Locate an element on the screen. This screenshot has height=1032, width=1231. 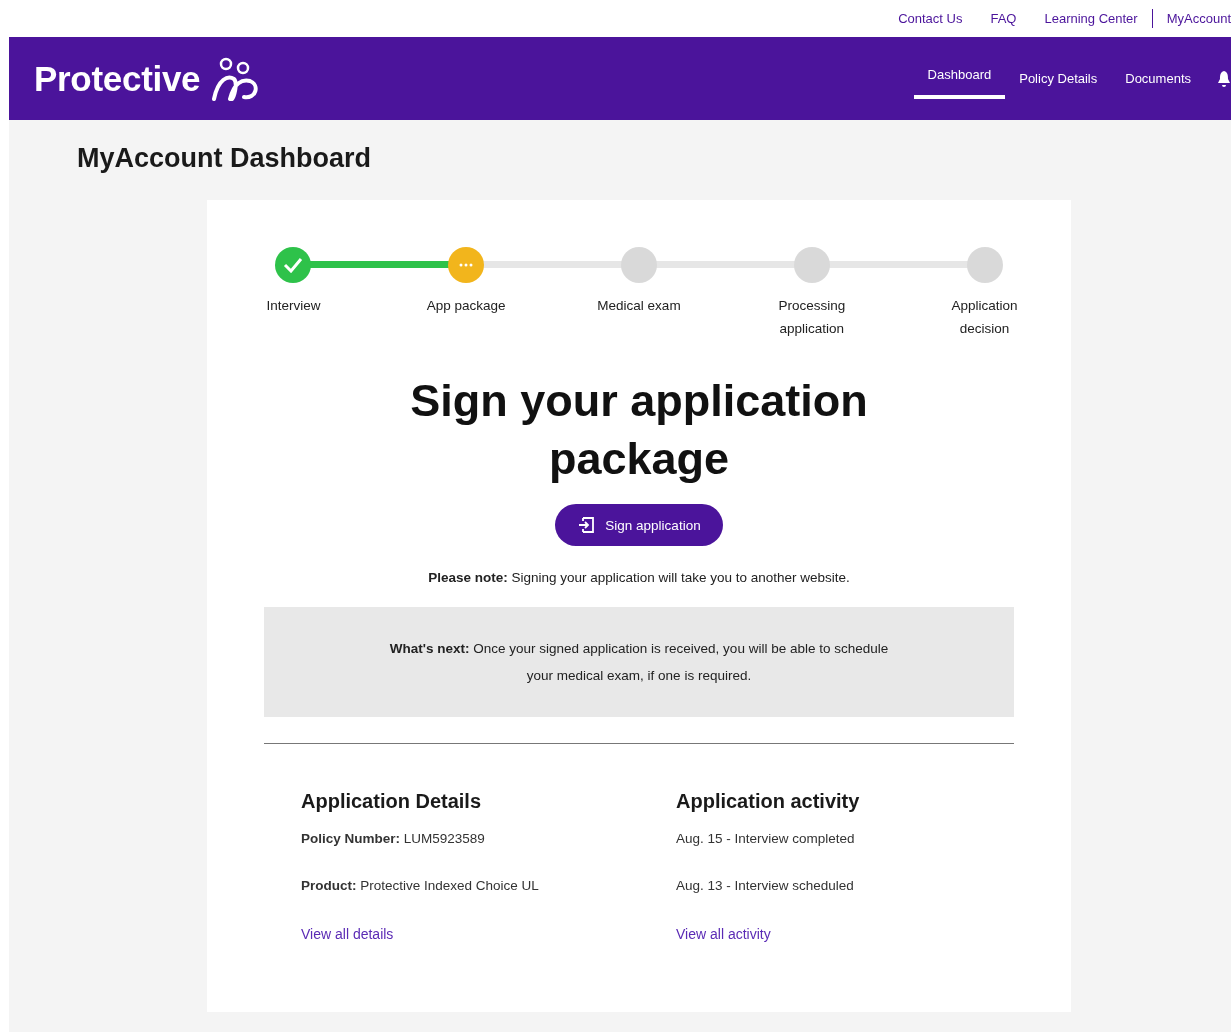
whats-next-text: What's next: Once your signed application is received, you will be able to schedule your medical exam, if one is required. is located at coordinates (639, 662).